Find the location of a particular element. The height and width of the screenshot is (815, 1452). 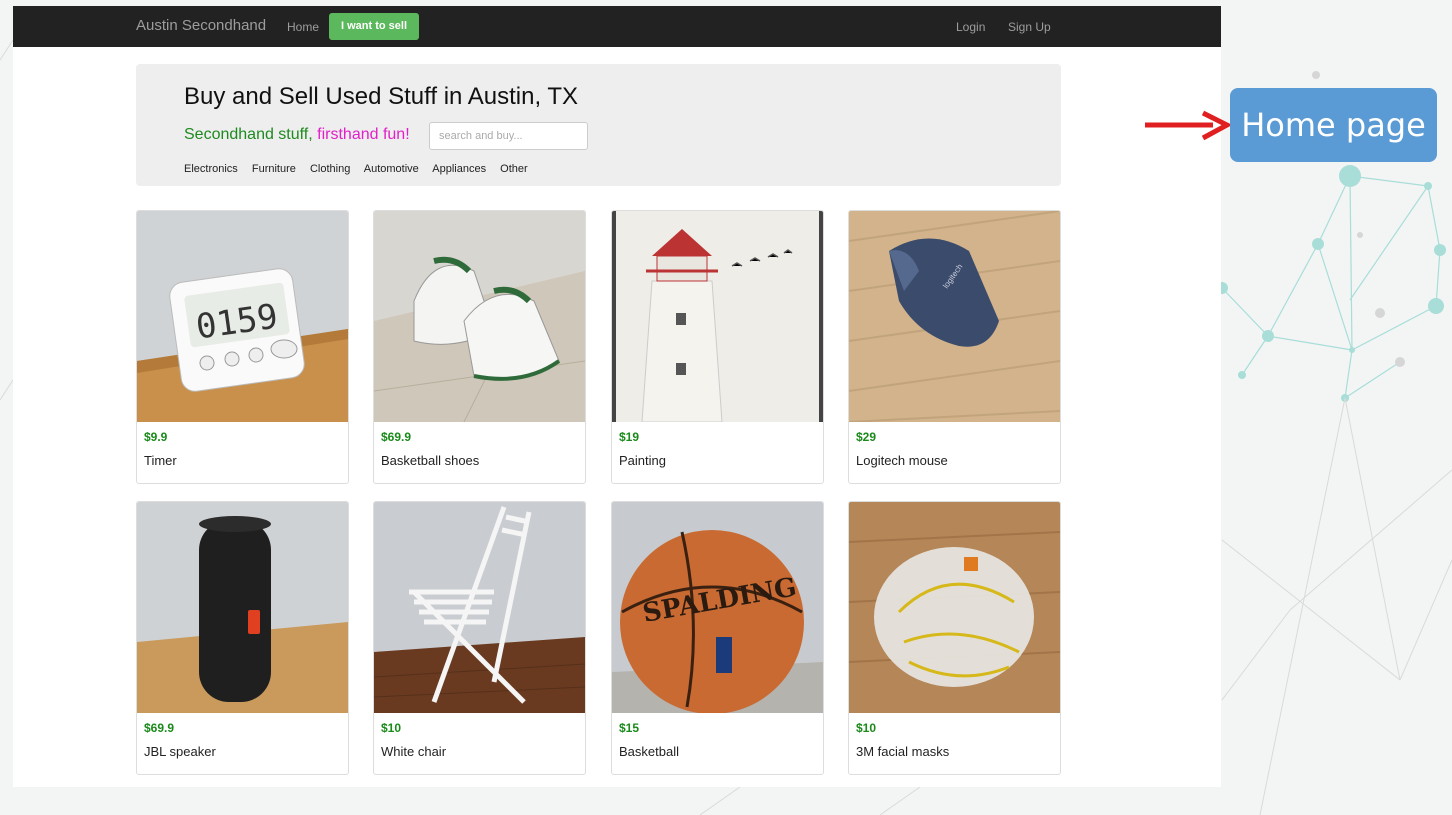

login-link: Login is located at coordinates (970, 27).